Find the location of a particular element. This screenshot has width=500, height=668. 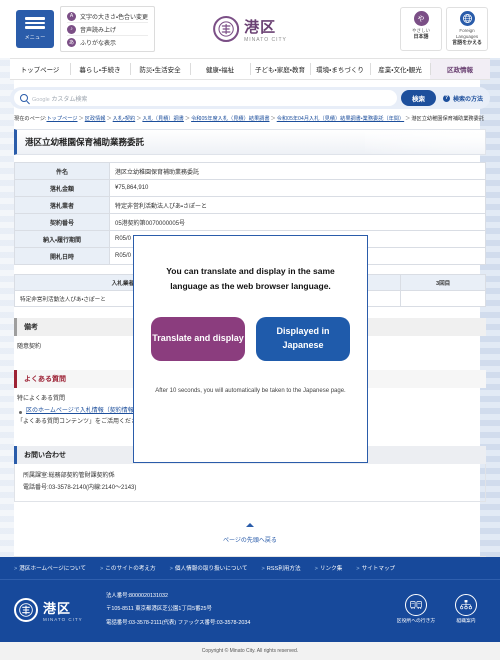

footer-organization-link: 組織案内 is located at coordinates (466, 610).